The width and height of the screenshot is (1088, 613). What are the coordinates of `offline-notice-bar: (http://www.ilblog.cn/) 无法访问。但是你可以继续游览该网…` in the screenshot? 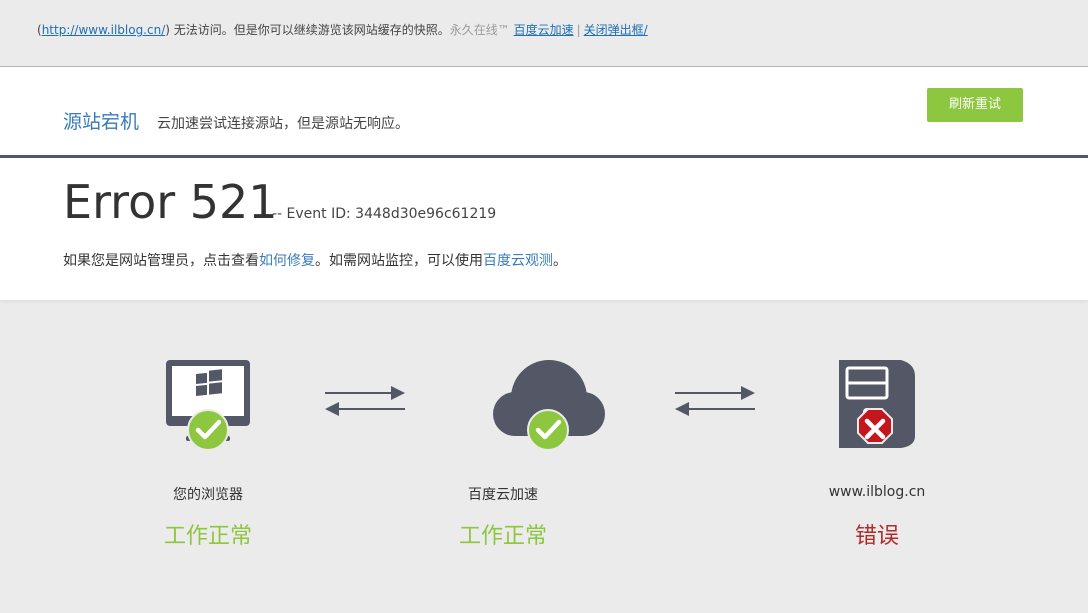 It's located at (544, 33).